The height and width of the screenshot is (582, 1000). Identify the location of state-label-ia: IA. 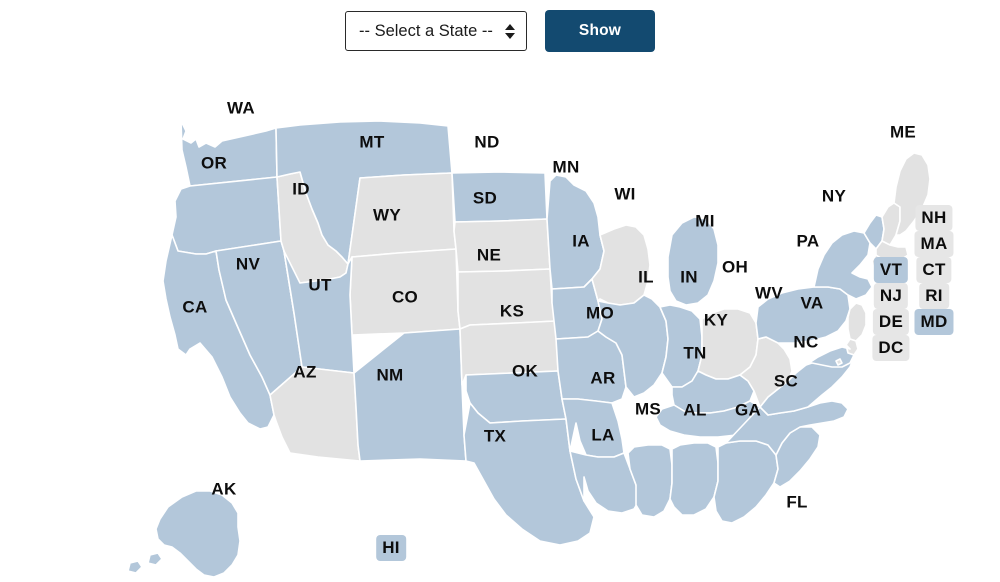
(581, 241).